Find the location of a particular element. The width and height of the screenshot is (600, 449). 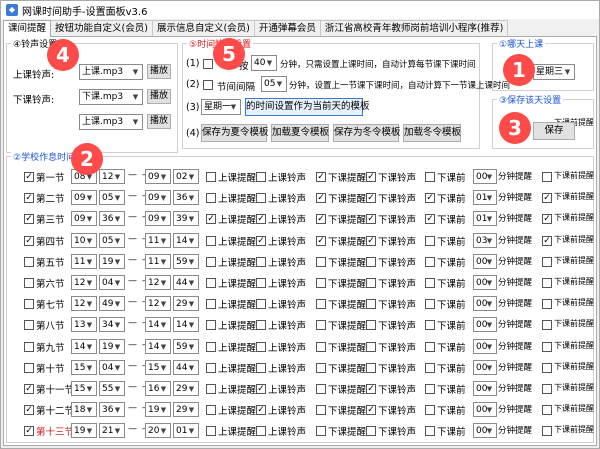

end-hour-select: 15 ▼ is located at coordinates (158, 367).